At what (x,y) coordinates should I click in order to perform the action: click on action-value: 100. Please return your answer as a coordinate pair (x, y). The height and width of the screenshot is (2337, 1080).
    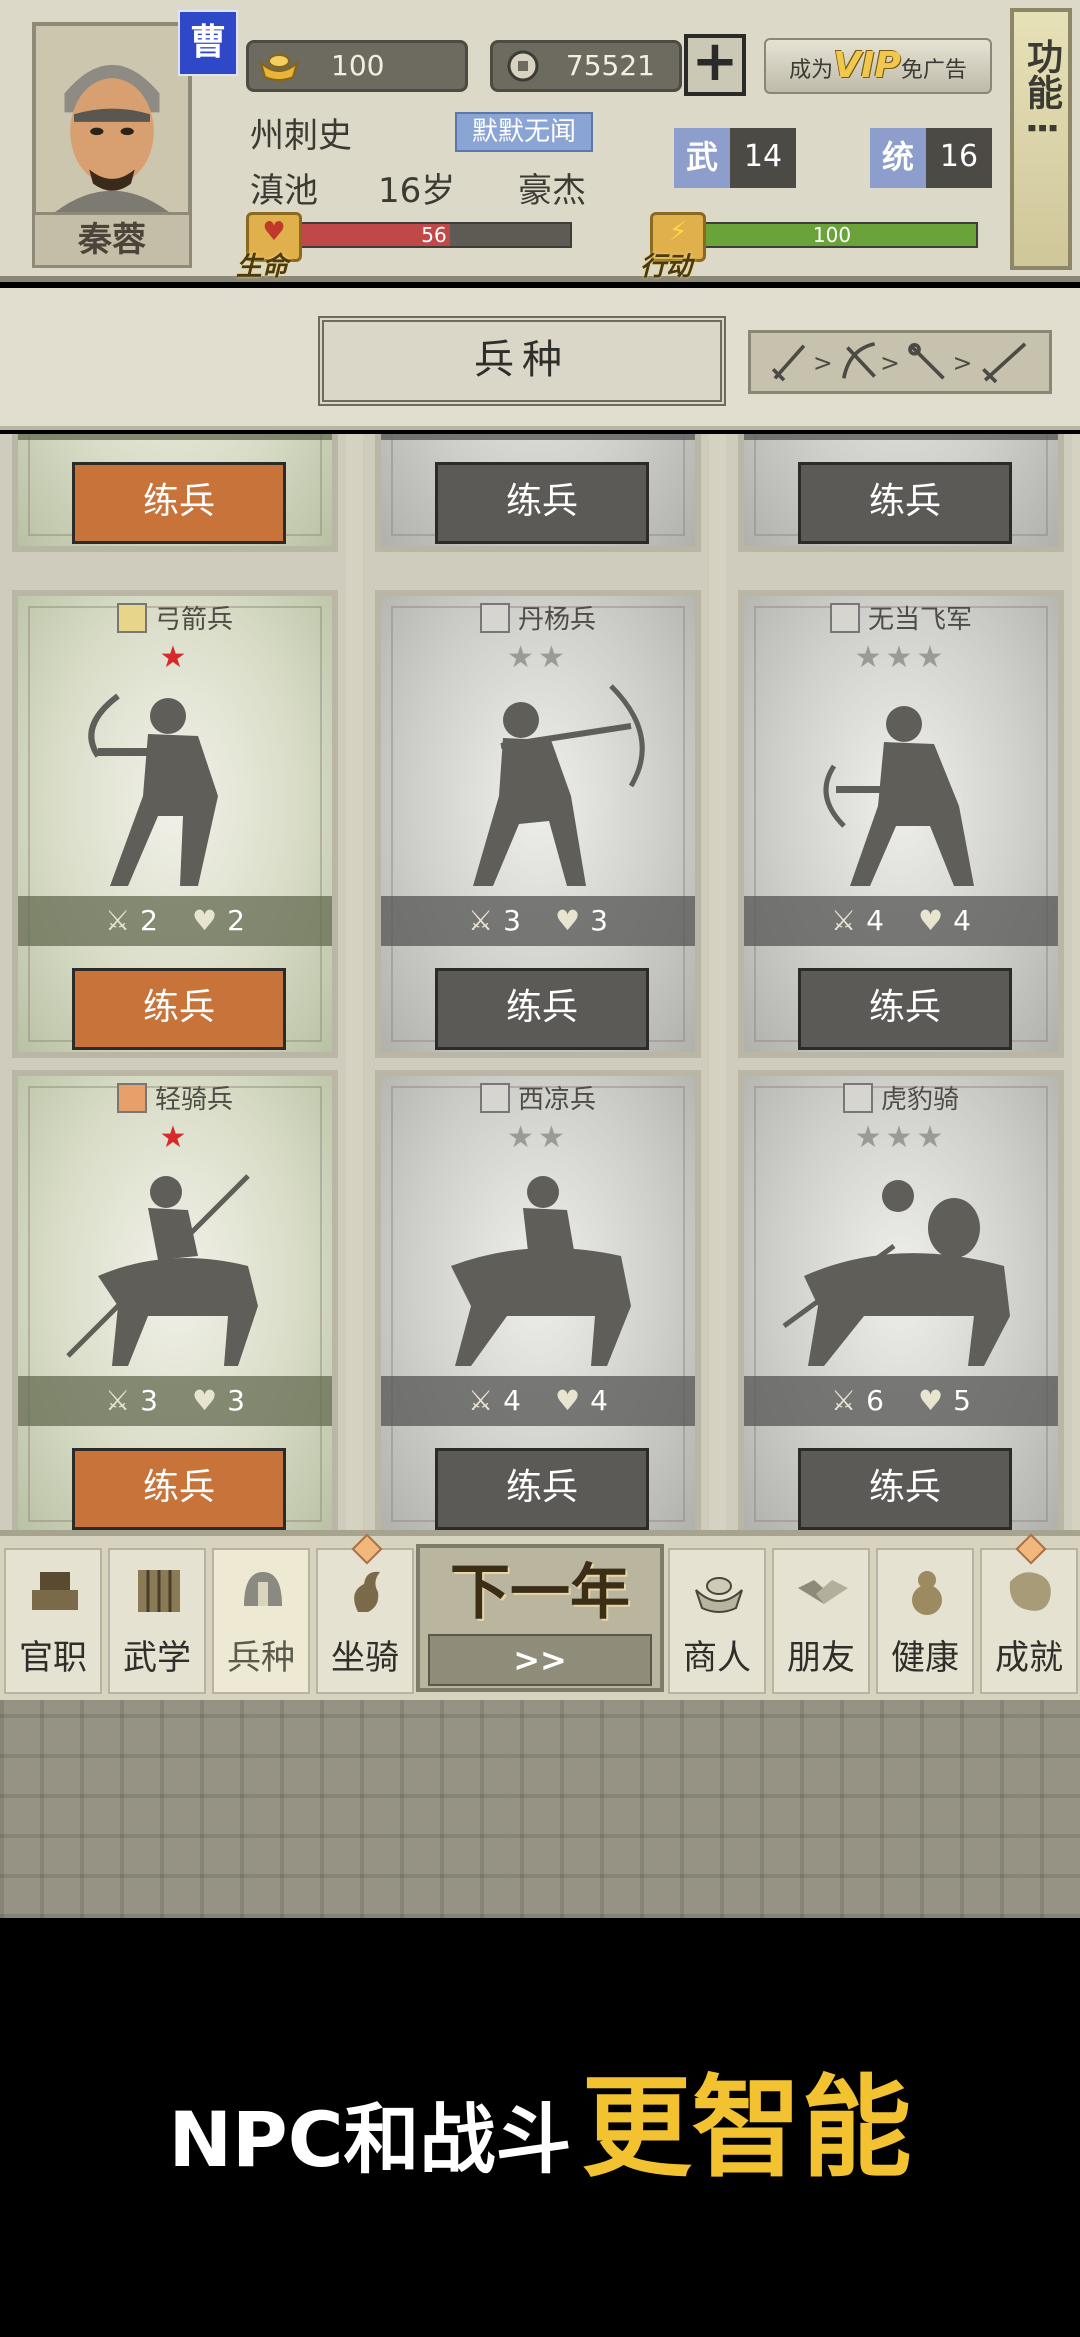
    Looking at the image, I should click on (832, 235).